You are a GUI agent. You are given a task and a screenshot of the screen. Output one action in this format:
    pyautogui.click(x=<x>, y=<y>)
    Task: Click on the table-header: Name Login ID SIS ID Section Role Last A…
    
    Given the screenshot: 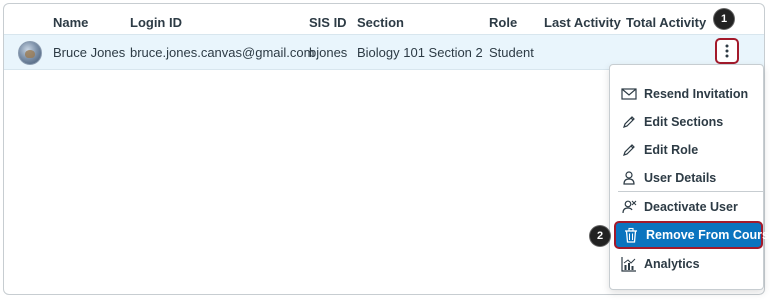 What is the action you would take?
    pyautogui.click(x=384, y=19)
    